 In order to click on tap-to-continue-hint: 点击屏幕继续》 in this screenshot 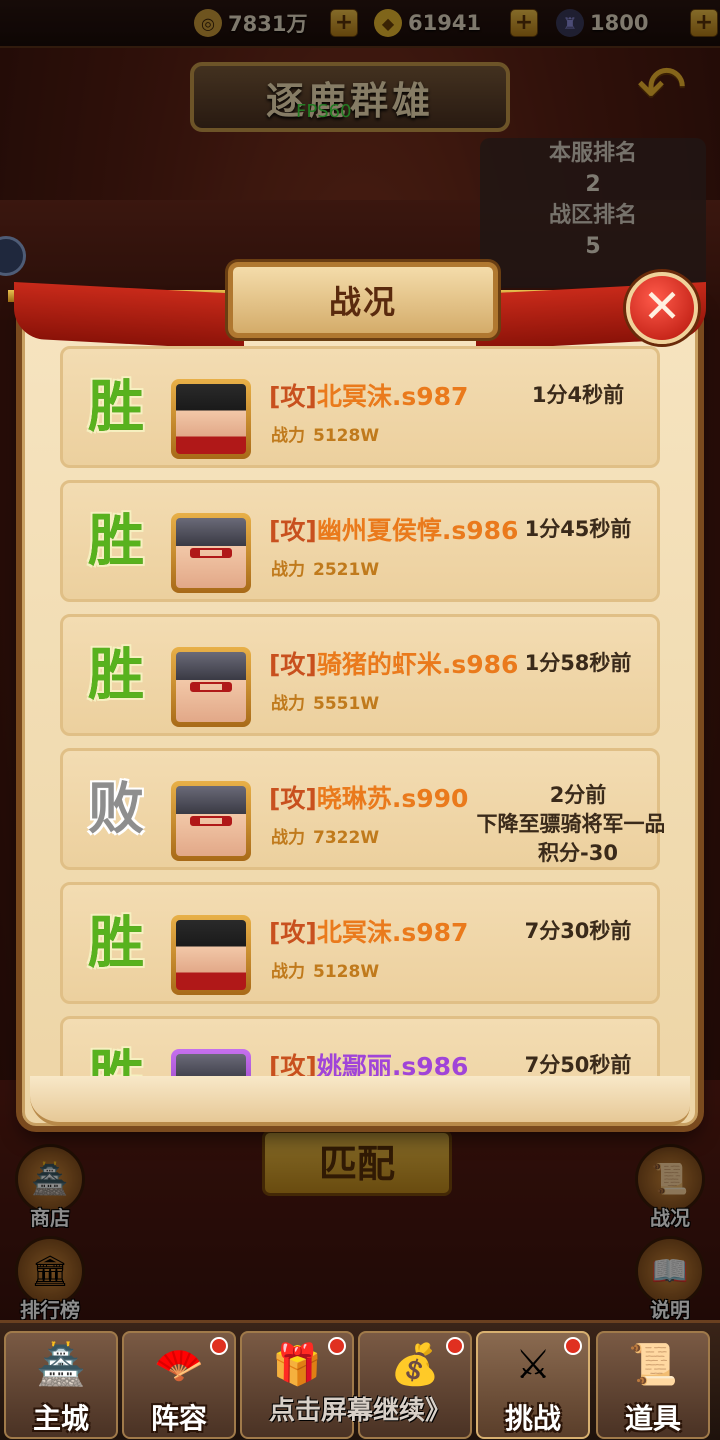, I will do `click(359, 1411)`.